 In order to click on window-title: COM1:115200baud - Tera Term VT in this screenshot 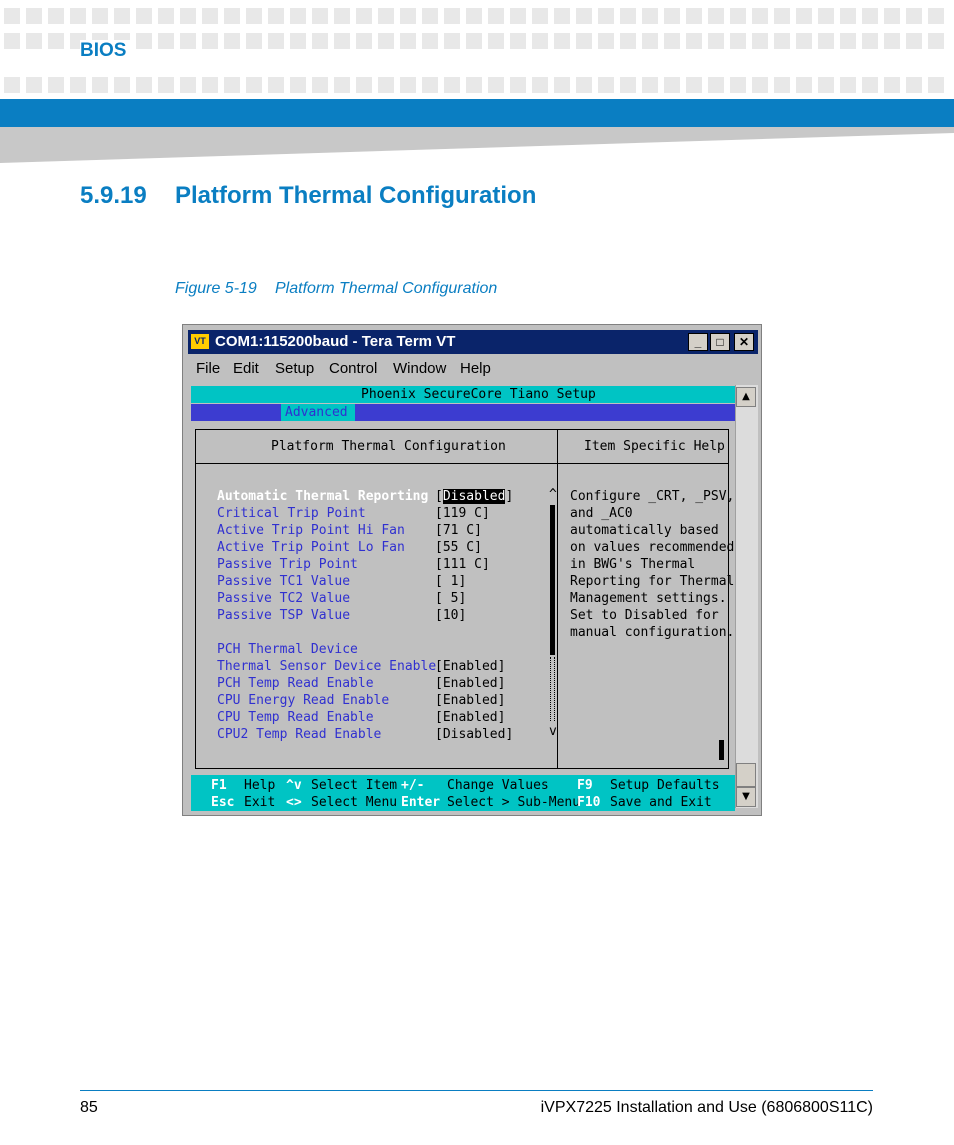, I will do `click(335, 341)`.